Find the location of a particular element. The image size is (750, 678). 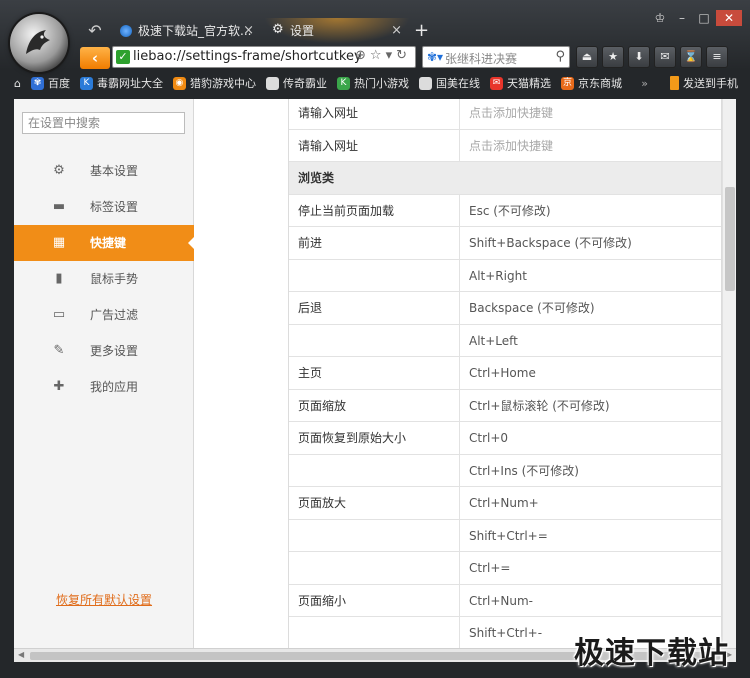

bookmark-item: ✾ 百度 is located at coordinates (50, 83).